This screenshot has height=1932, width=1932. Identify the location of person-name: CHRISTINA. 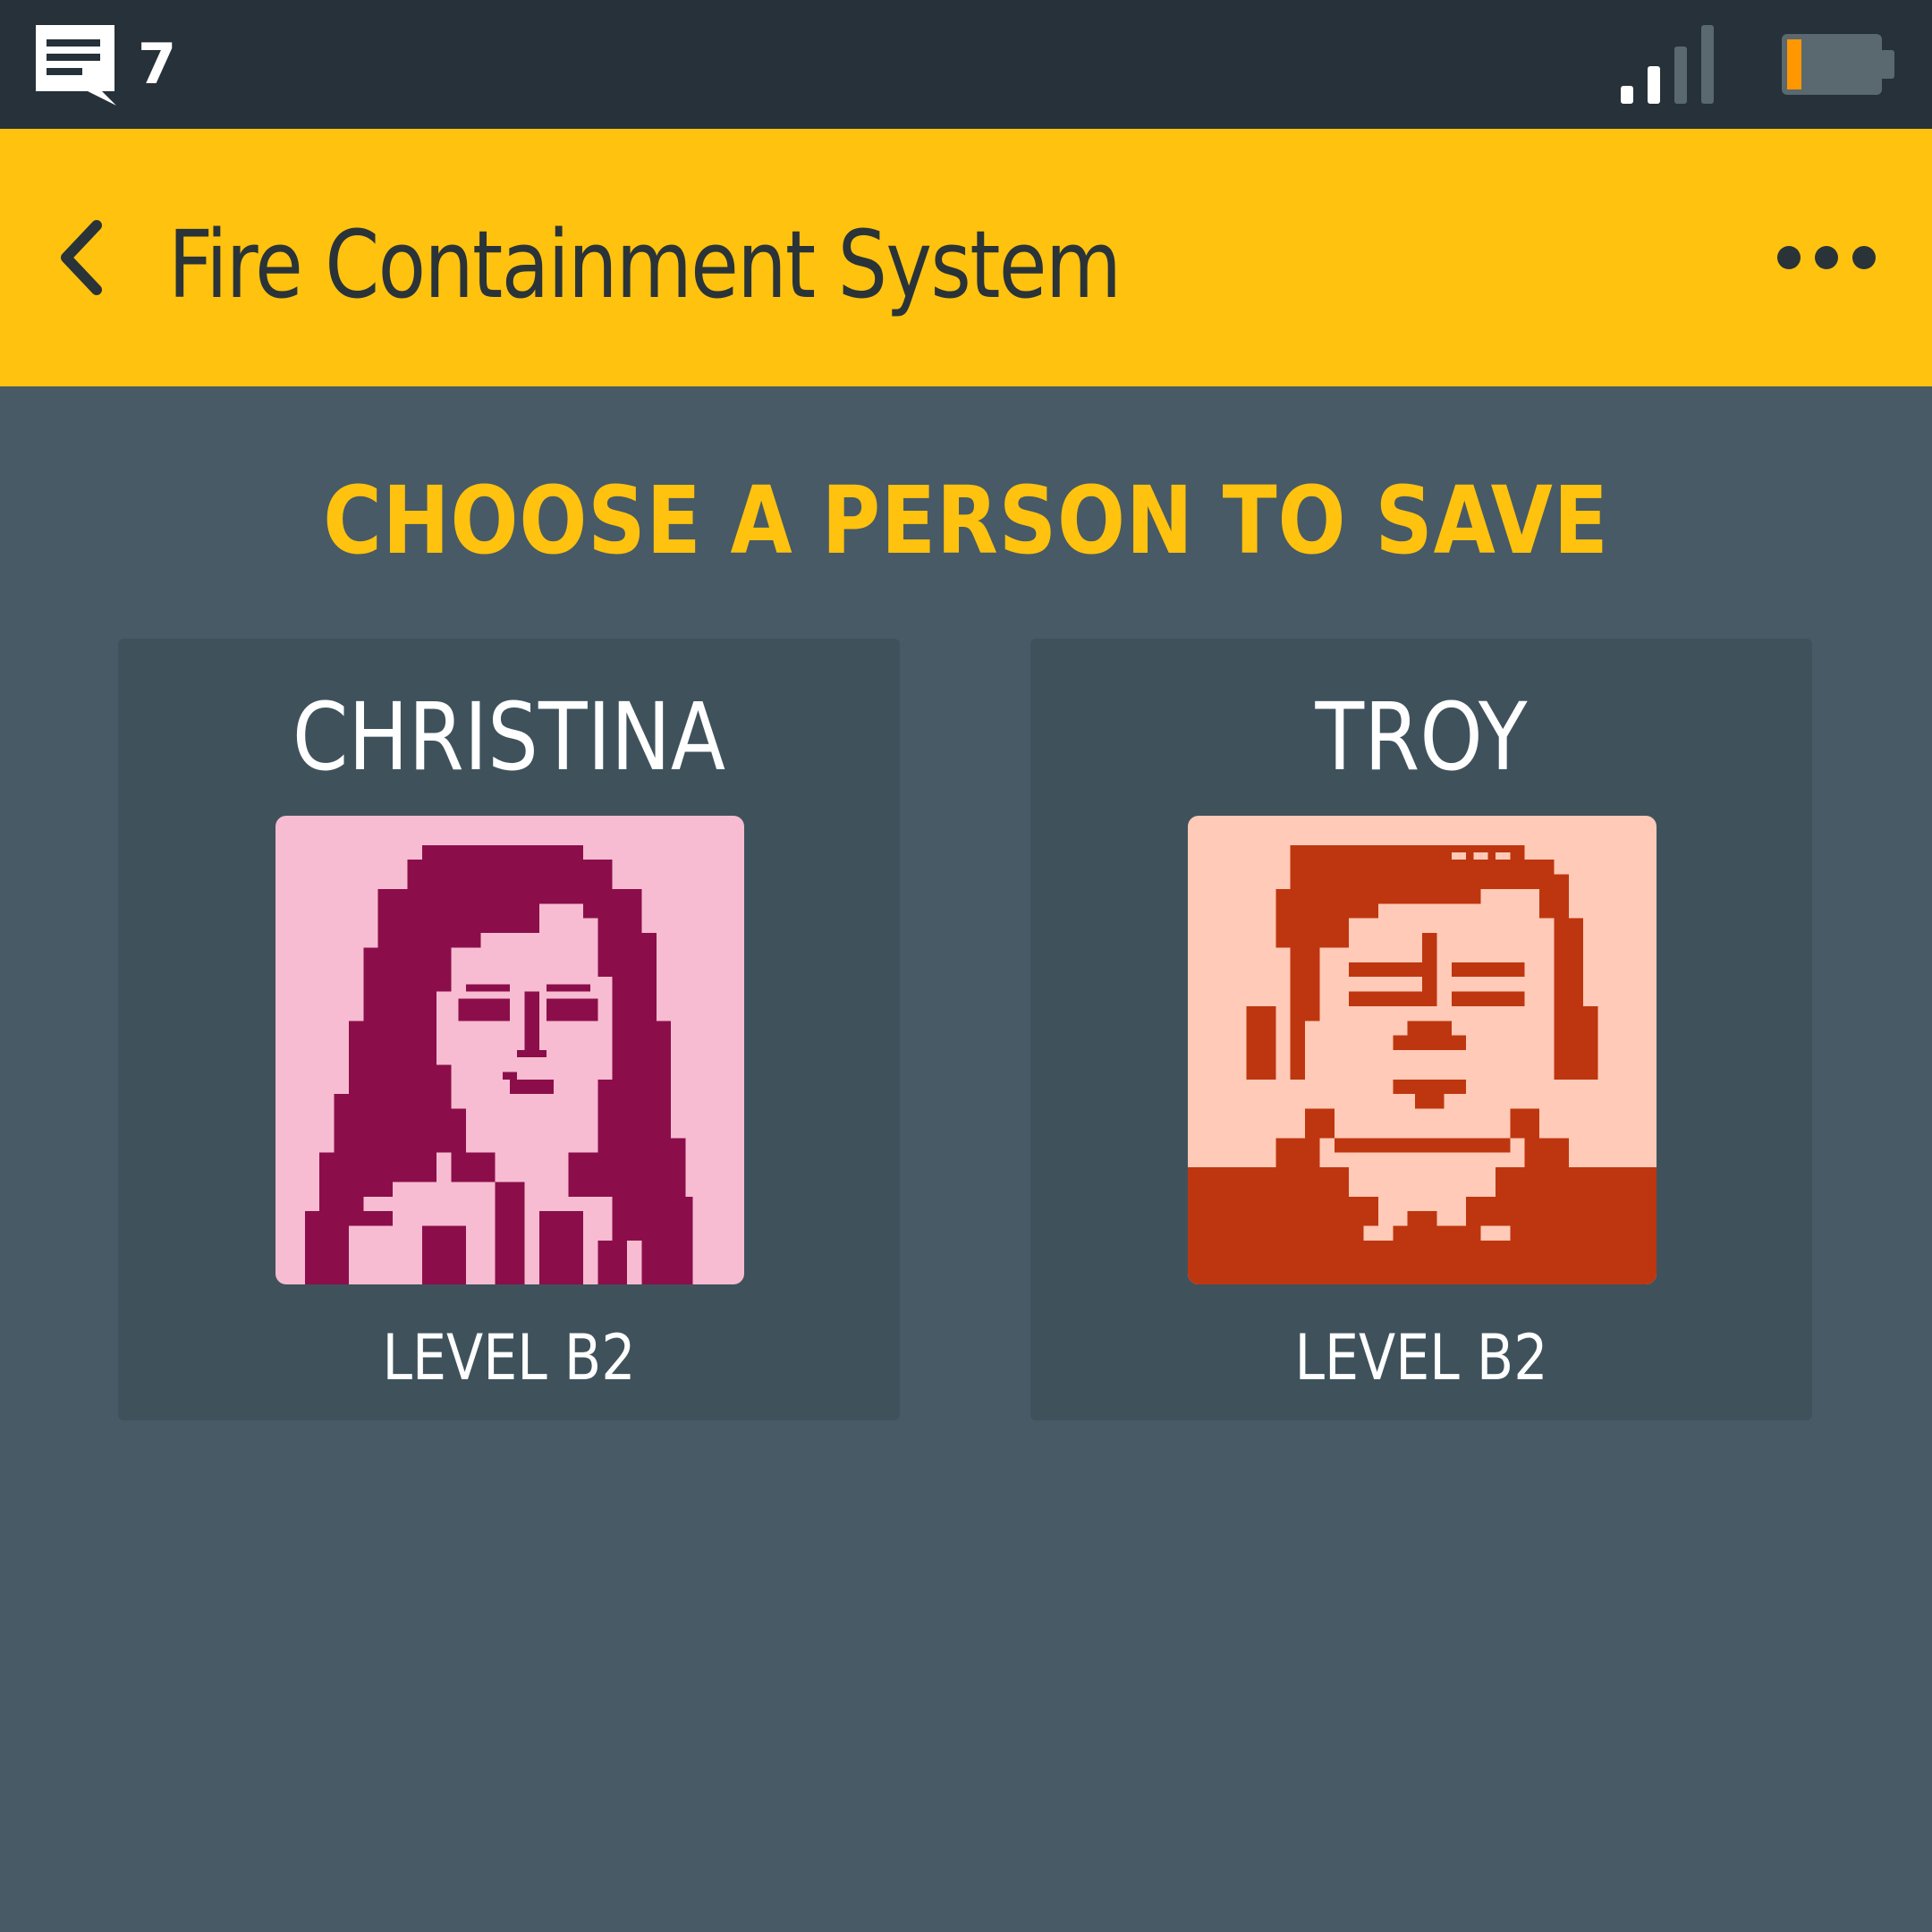
(509, 737).